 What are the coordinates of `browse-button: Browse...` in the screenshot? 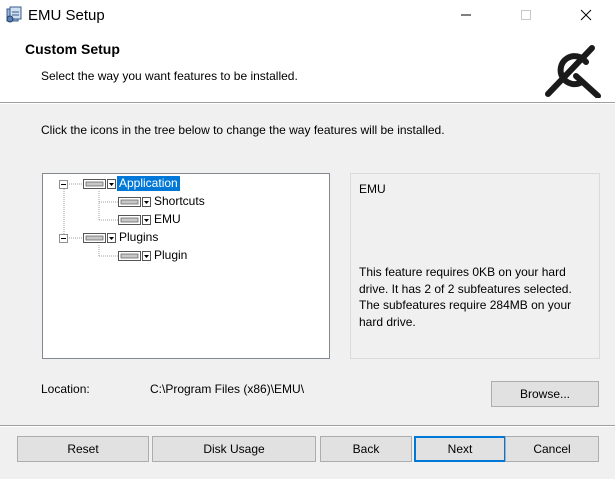 It's located at (545, 394).